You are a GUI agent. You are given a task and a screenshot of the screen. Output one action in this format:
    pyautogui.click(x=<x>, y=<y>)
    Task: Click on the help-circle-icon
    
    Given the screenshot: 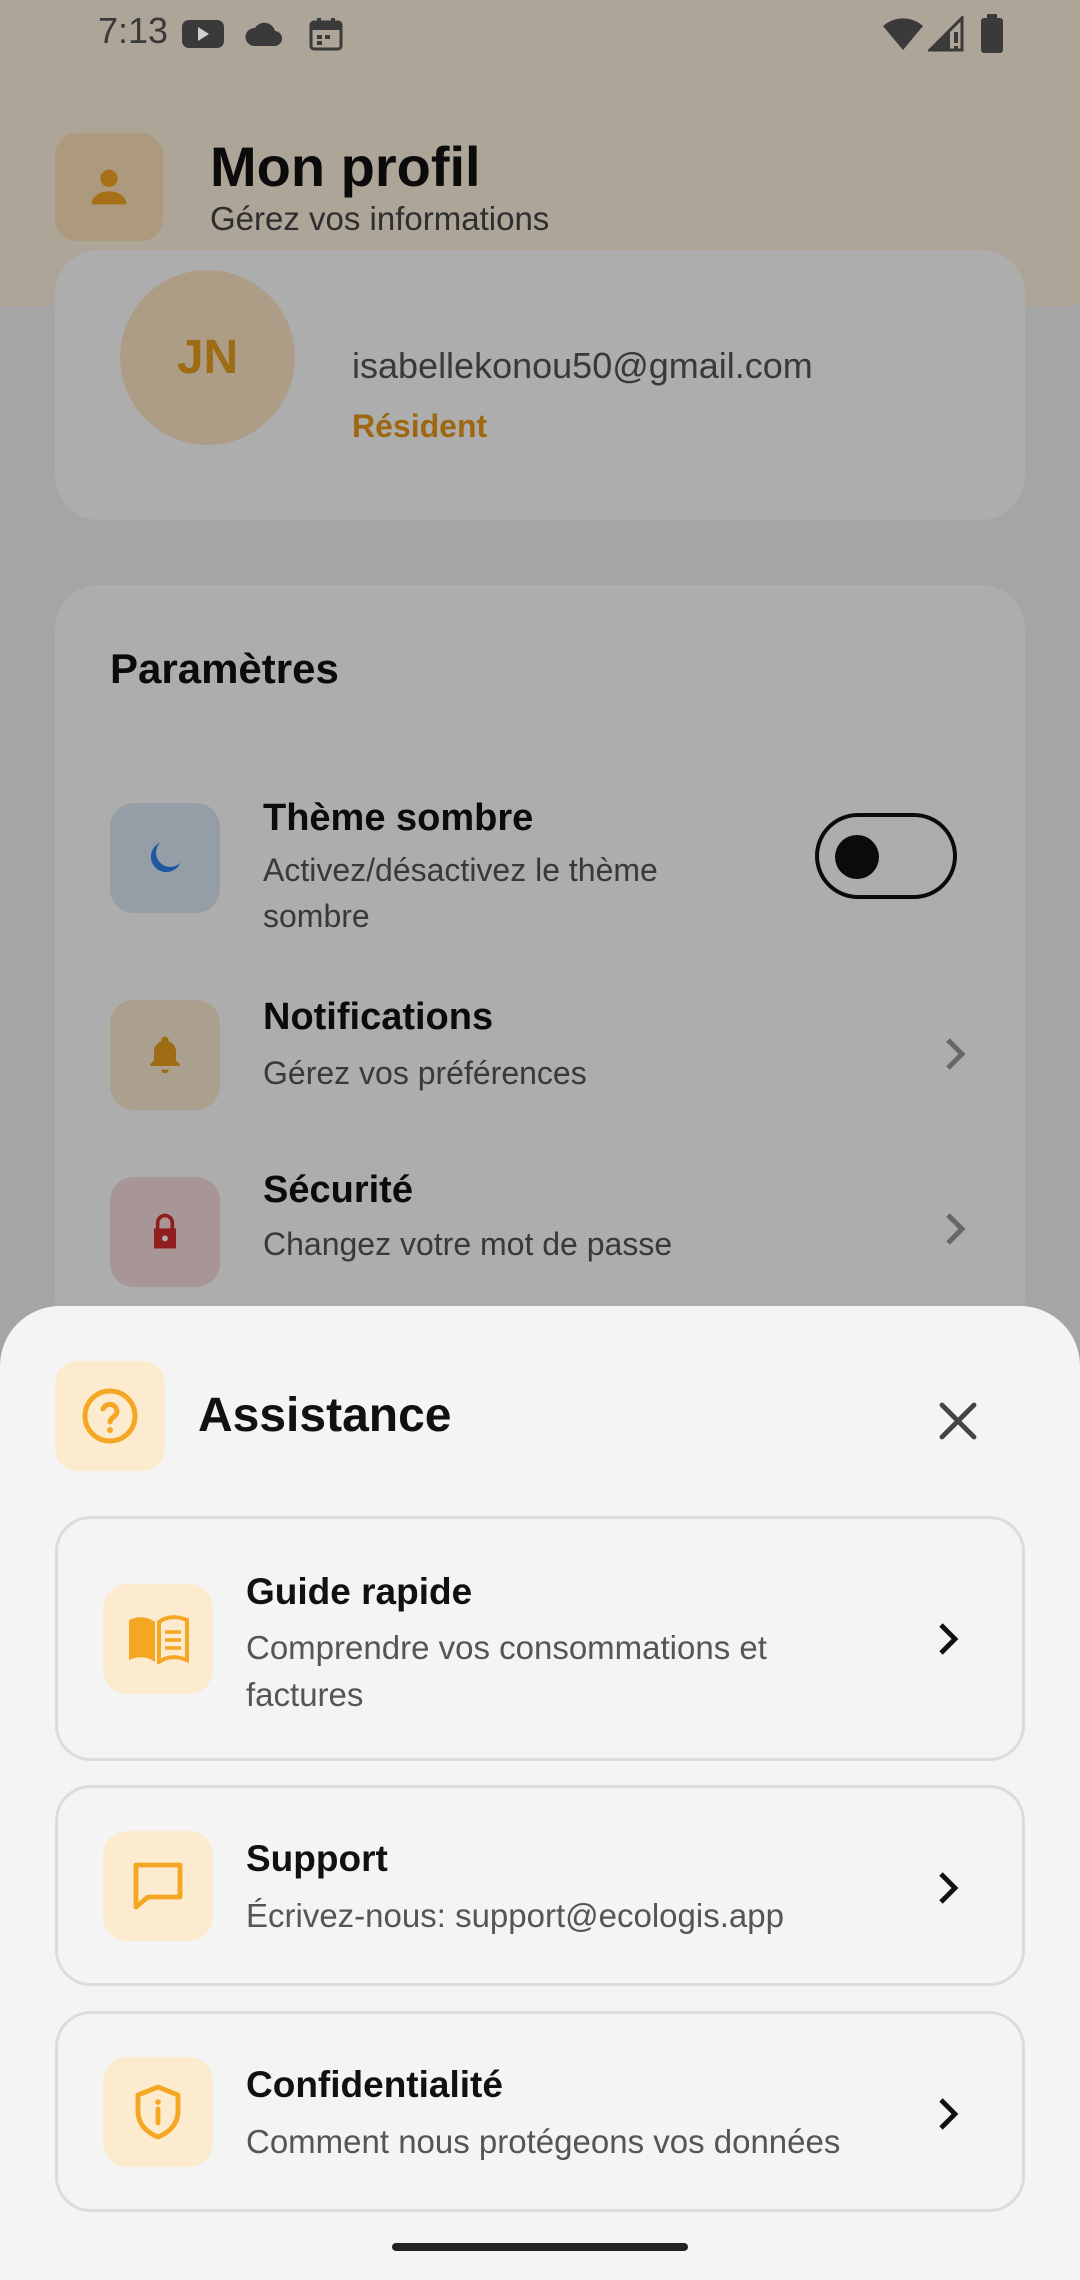 What is the action you would take?
    pyautogui.click(x=110, y=1416)
    